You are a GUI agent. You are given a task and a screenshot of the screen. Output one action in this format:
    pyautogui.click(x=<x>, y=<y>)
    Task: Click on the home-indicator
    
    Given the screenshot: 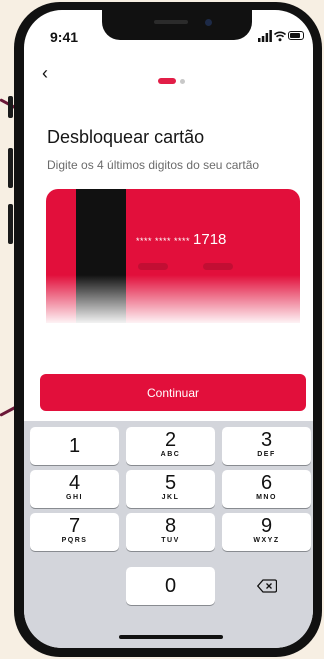 What is the action you would take?
    pyautogui.click(x=171, y=637)
    